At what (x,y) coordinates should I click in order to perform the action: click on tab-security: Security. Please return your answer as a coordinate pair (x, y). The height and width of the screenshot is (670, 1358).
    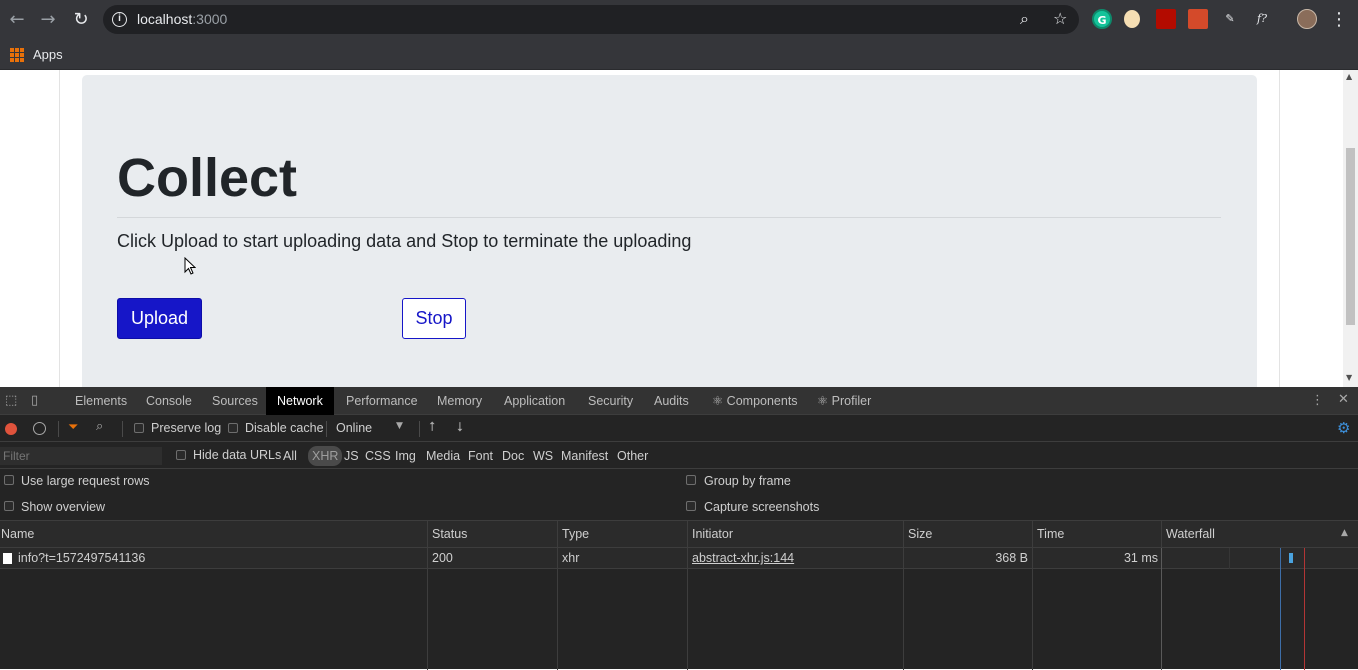
    Looking at the image, I should click on (610, 401).